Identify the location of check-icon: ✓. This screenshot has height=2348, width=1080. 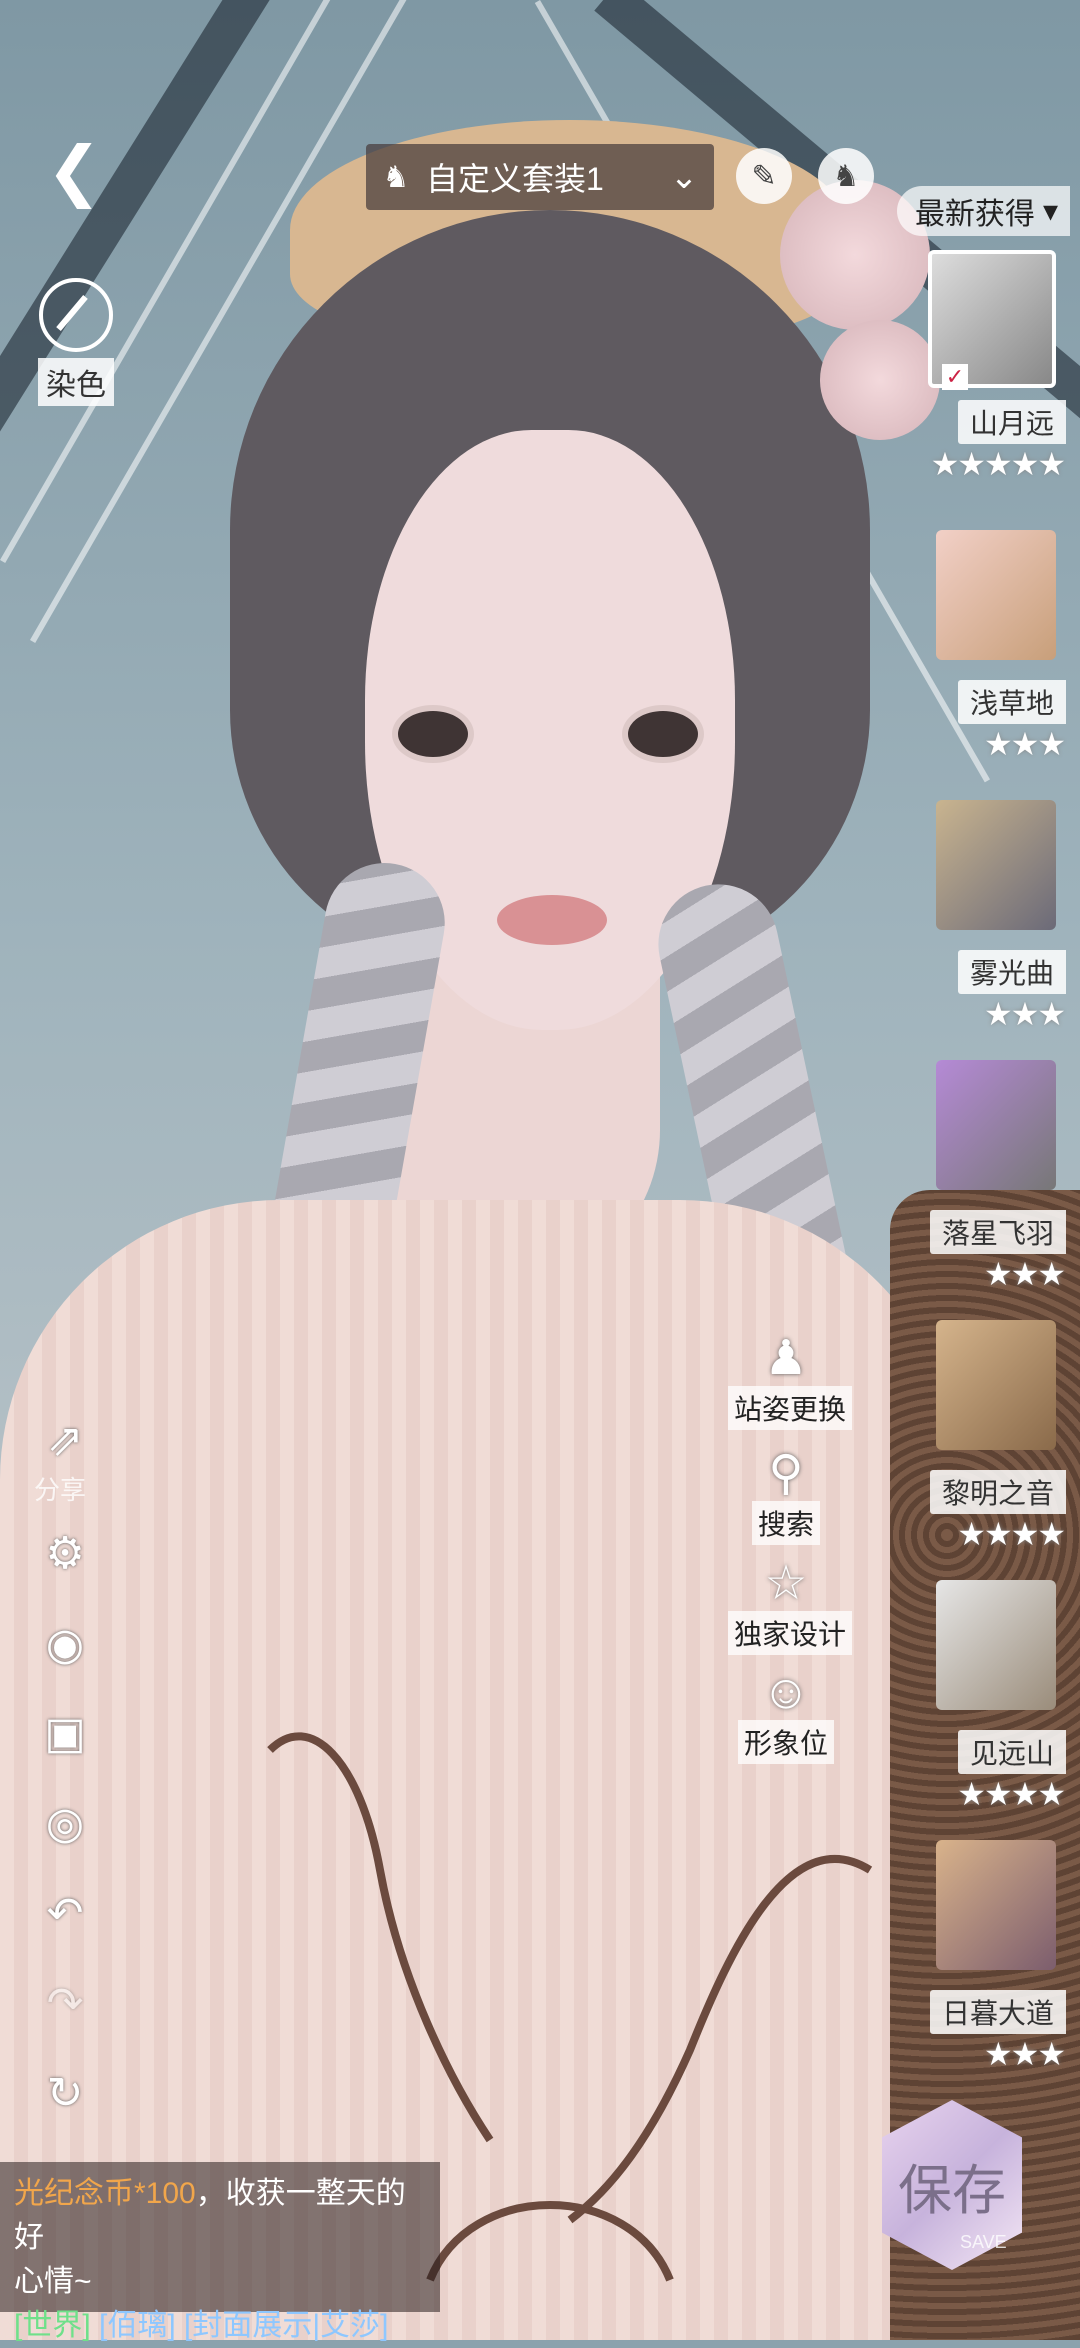
(955, 377).